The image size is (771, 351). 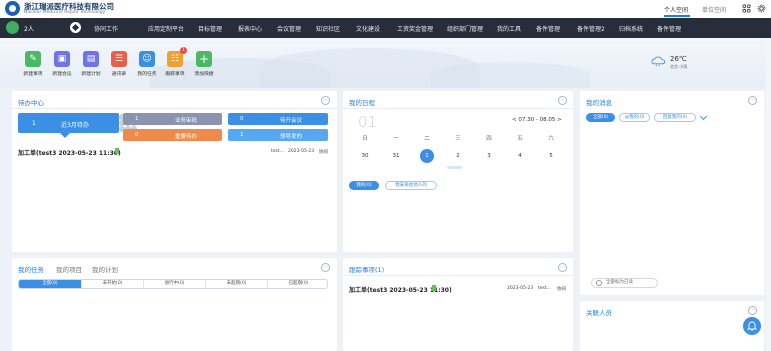 I want to click on floating-notification-button, so click(x=752, y=326).